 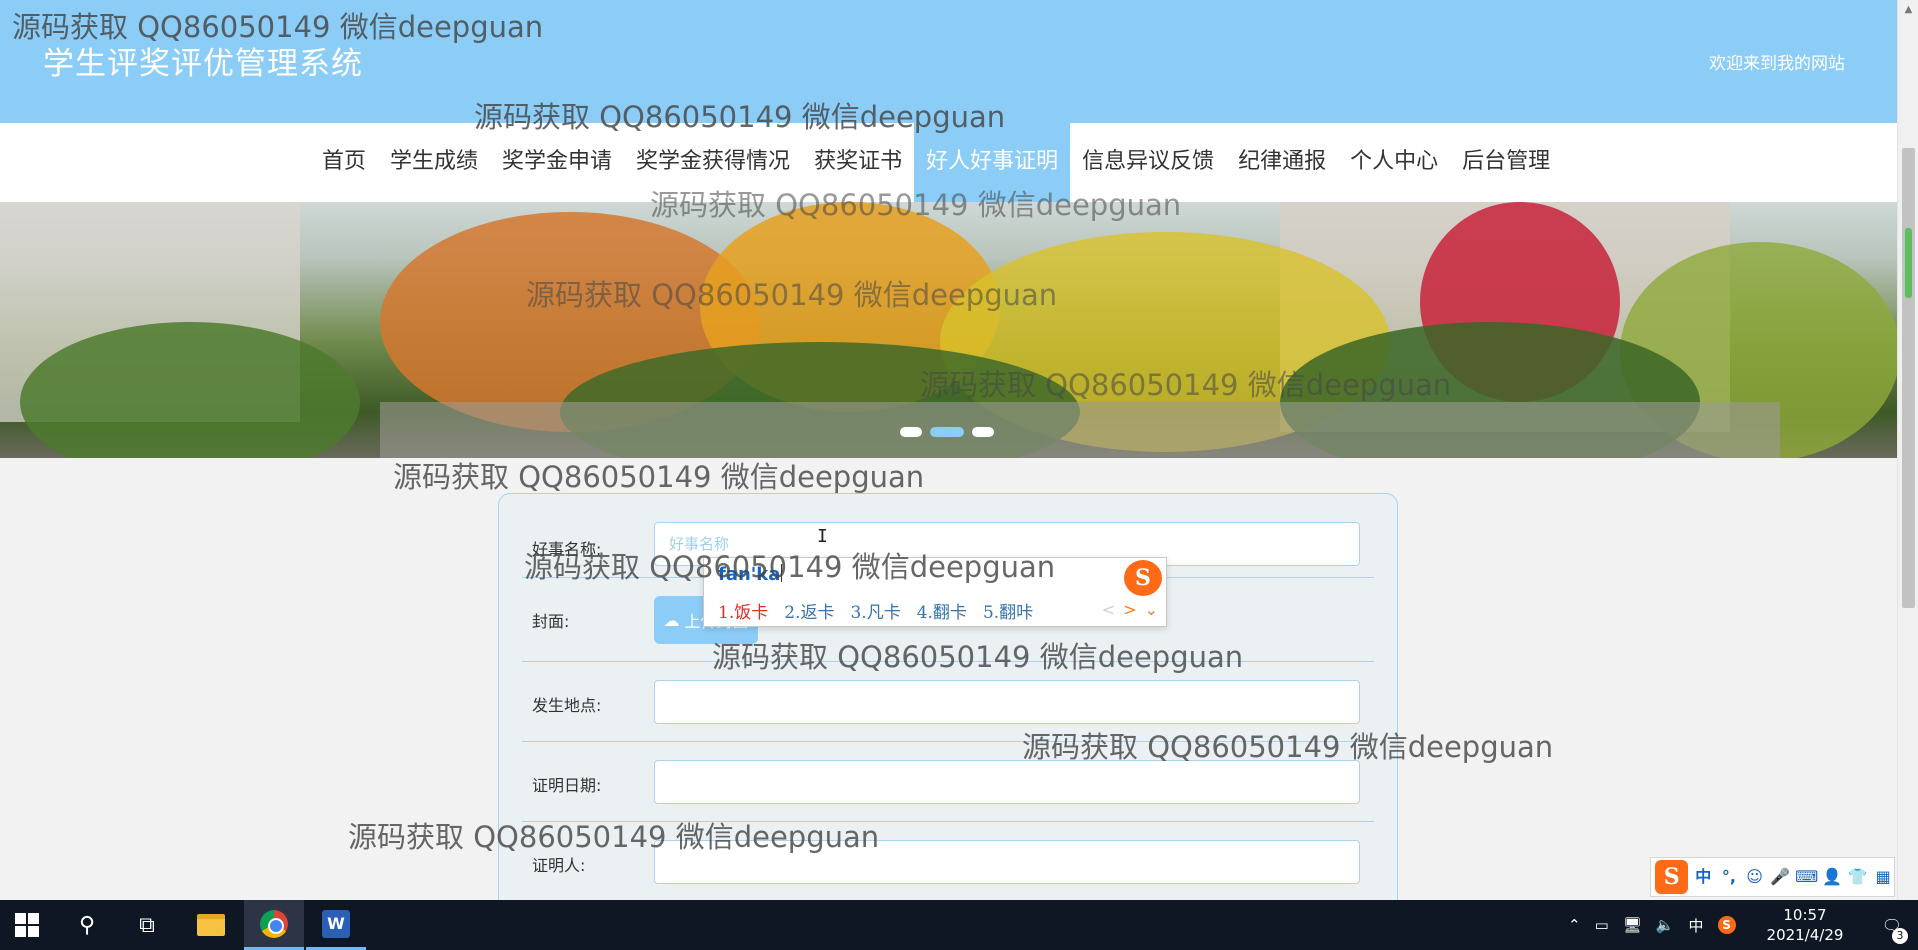 What do you see at coordinates (557, 162) in the screenshot?
I see `nav-item-scholarship-apply: 奖学金申请` at bounding box center [557, 162].